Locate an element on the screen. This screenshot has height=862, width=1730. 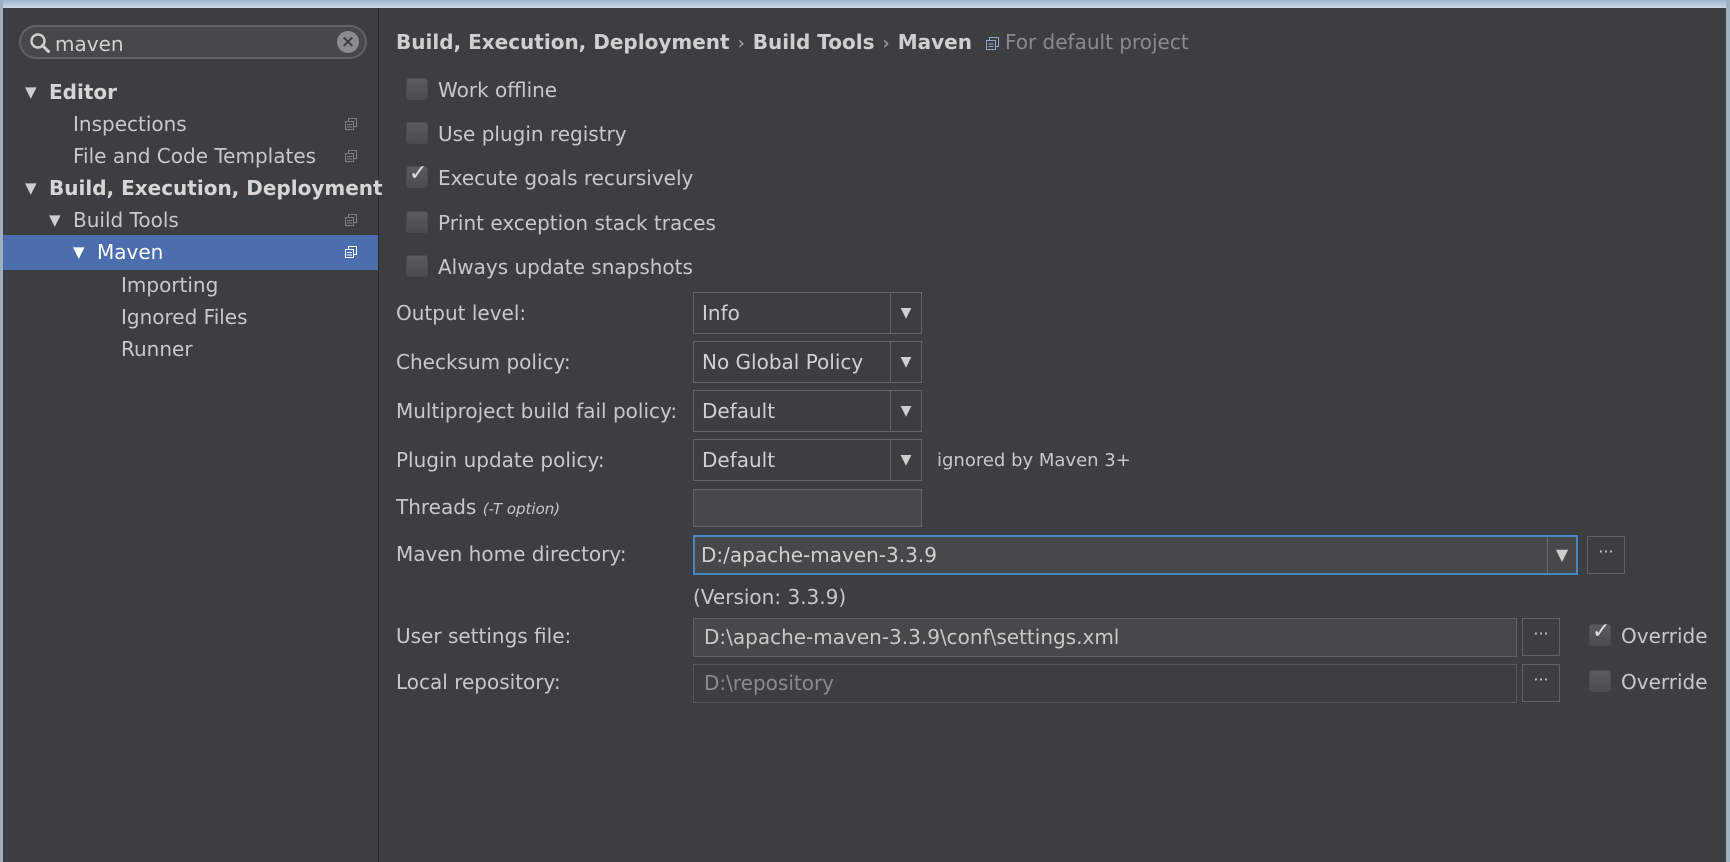
update-snapshots-checkbox is located at coordinates (417, 266).